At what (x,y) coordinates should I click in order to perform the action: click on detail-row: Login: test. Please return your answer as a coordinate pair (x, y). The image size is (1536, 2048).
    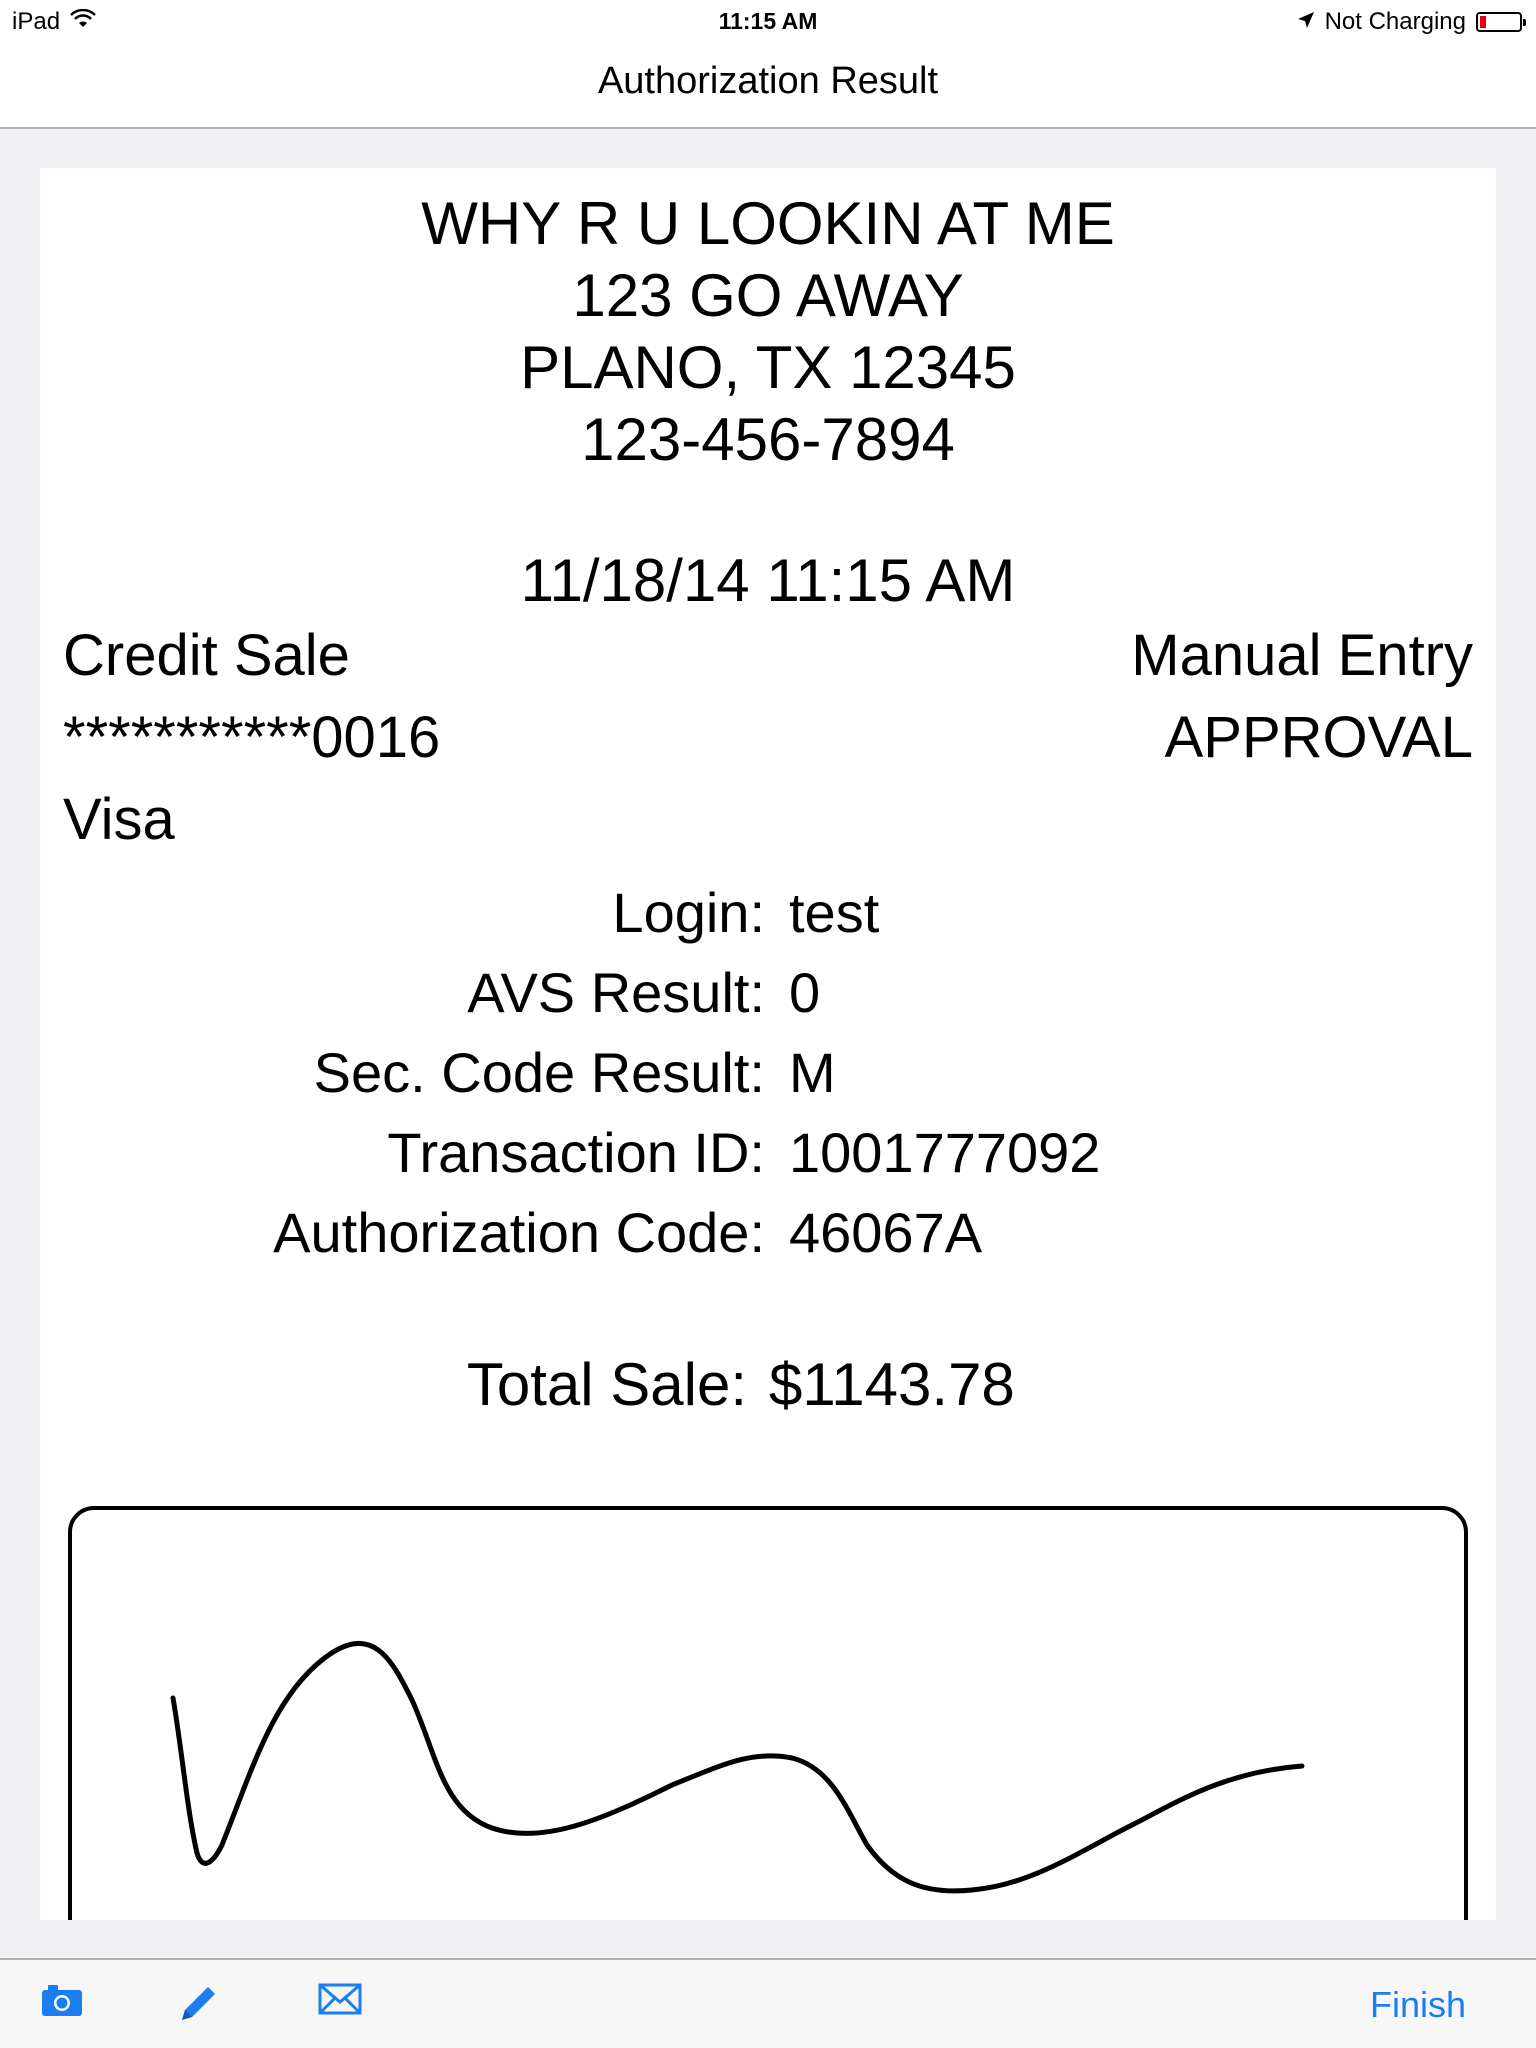
    Looking at the image, I should click on (768, 912).